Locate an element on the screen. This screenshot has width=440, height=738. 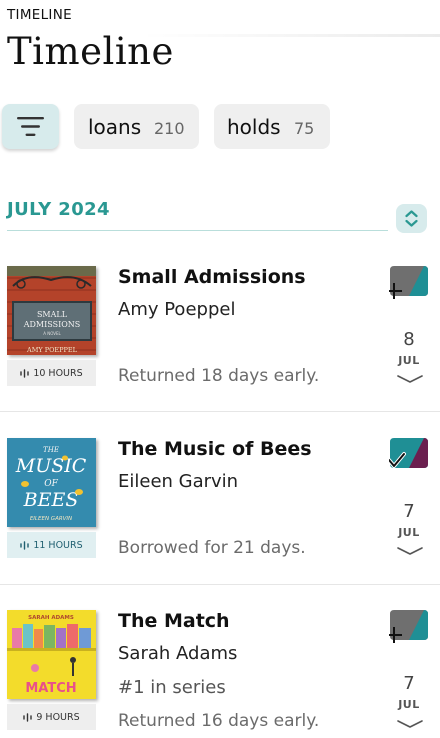
svg-text: SARAH ADAMS is located at coordinates (51, 618).